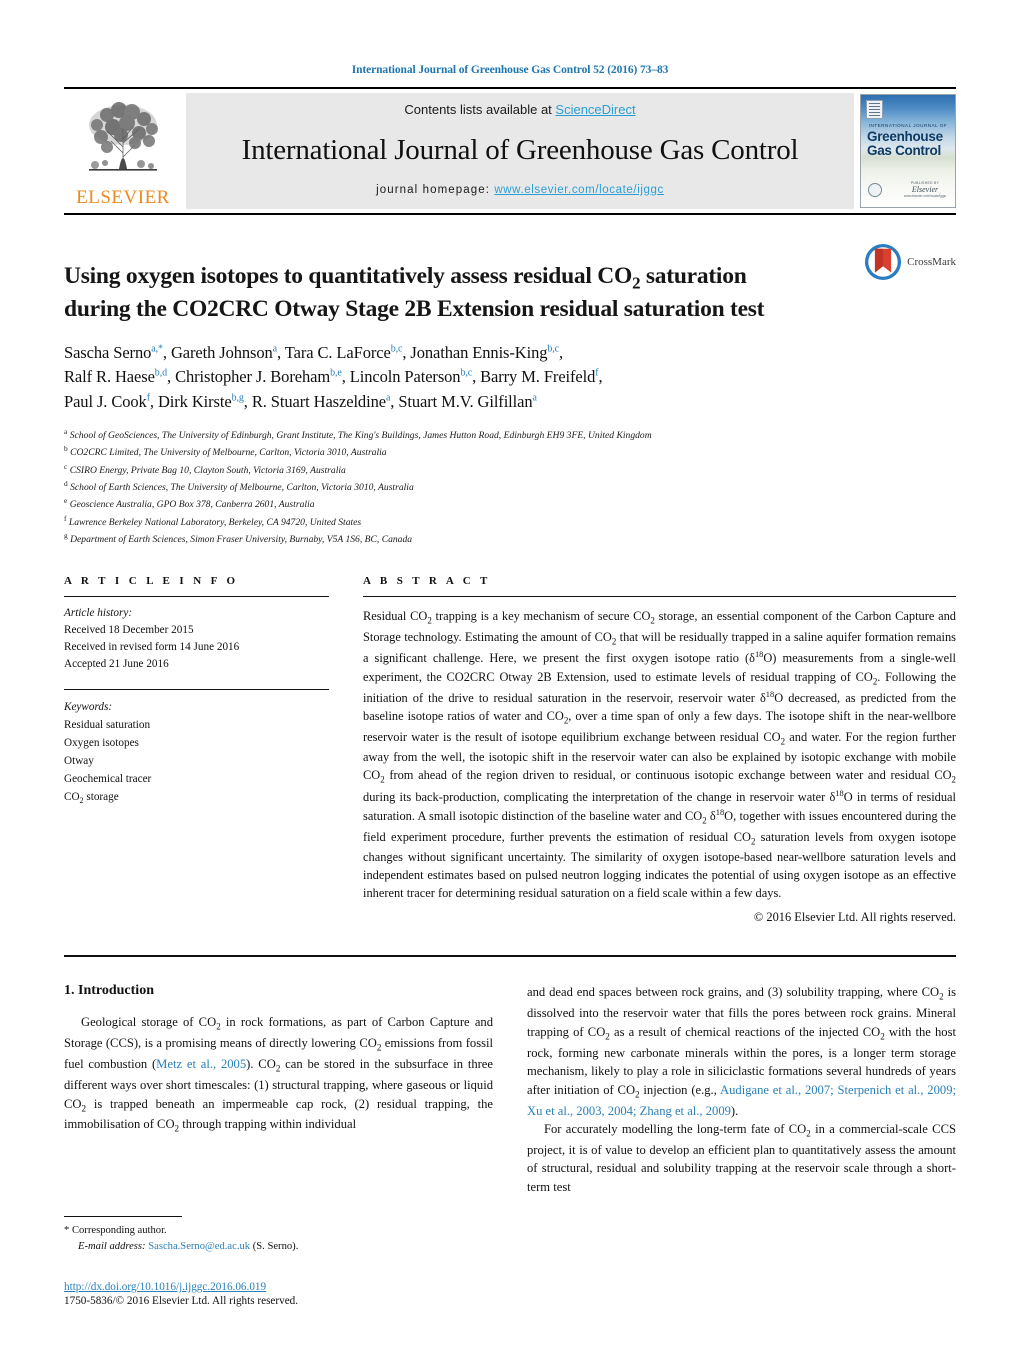  I want to click on cover-elsevier-icon, so click(874, 109).